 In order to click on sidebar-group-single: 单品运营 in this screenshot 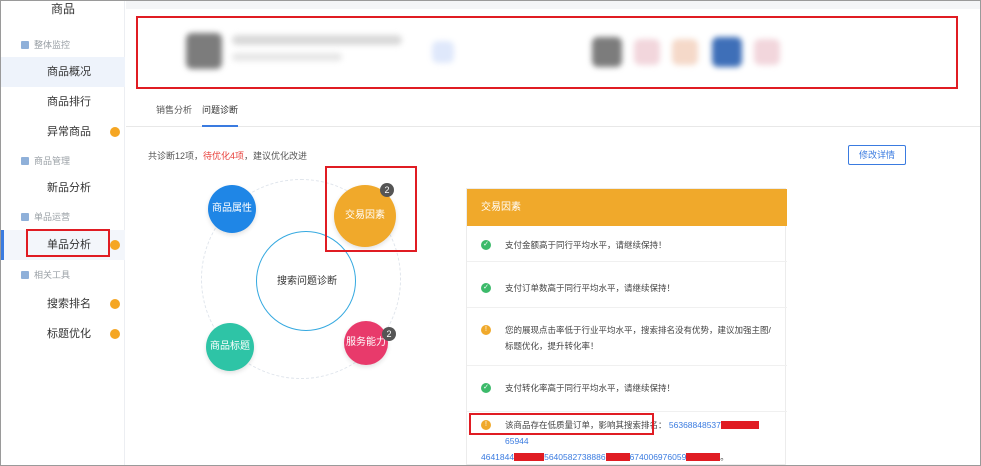, I will do `click(45, 217)`.